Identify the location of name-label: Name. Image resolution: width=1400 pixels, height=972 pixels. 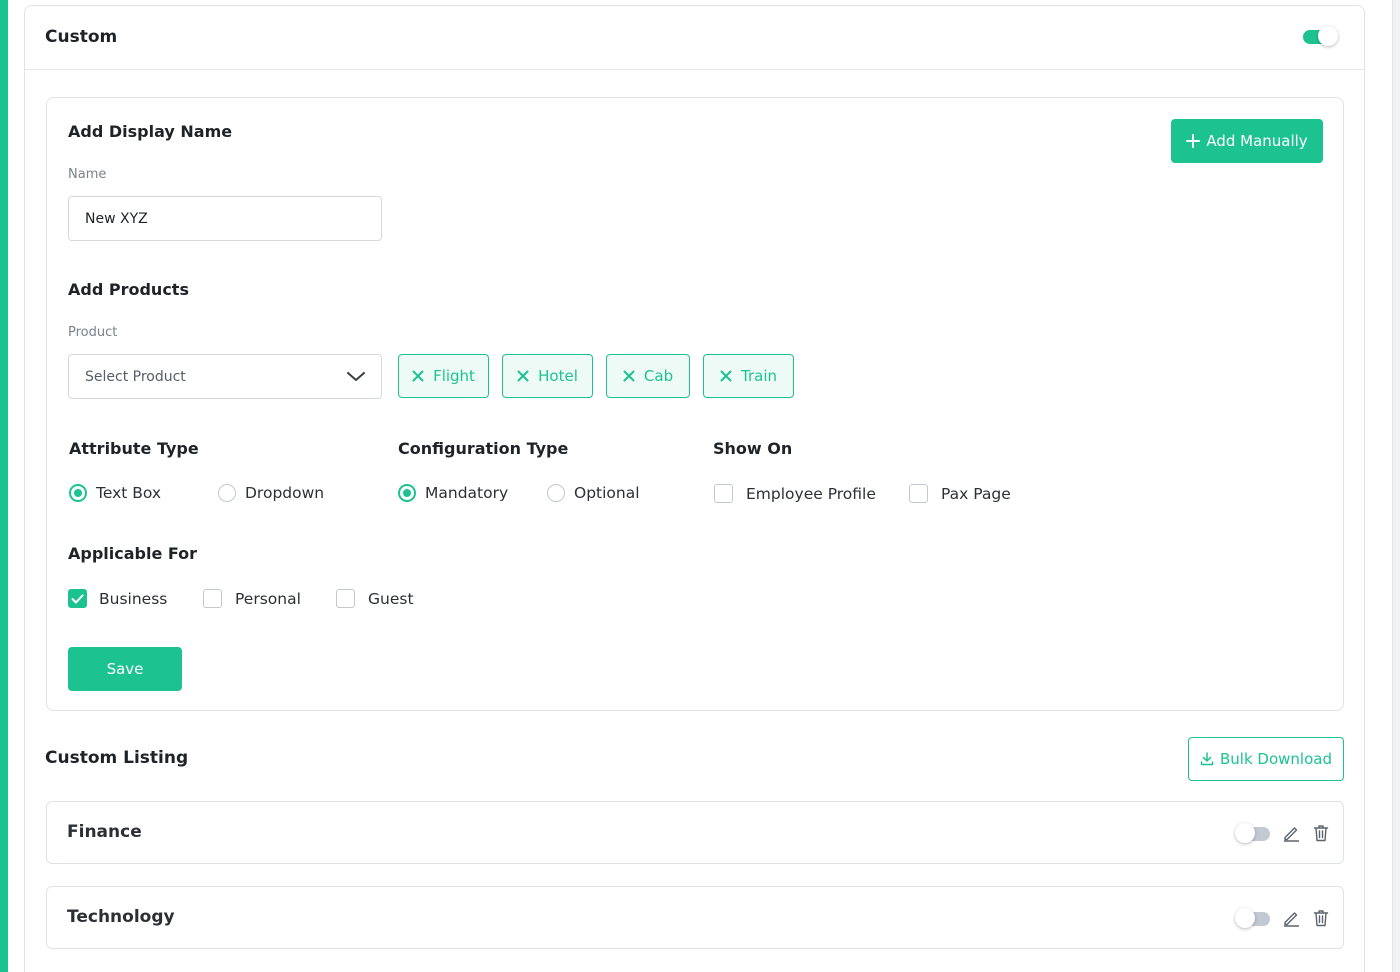
(87, 174).